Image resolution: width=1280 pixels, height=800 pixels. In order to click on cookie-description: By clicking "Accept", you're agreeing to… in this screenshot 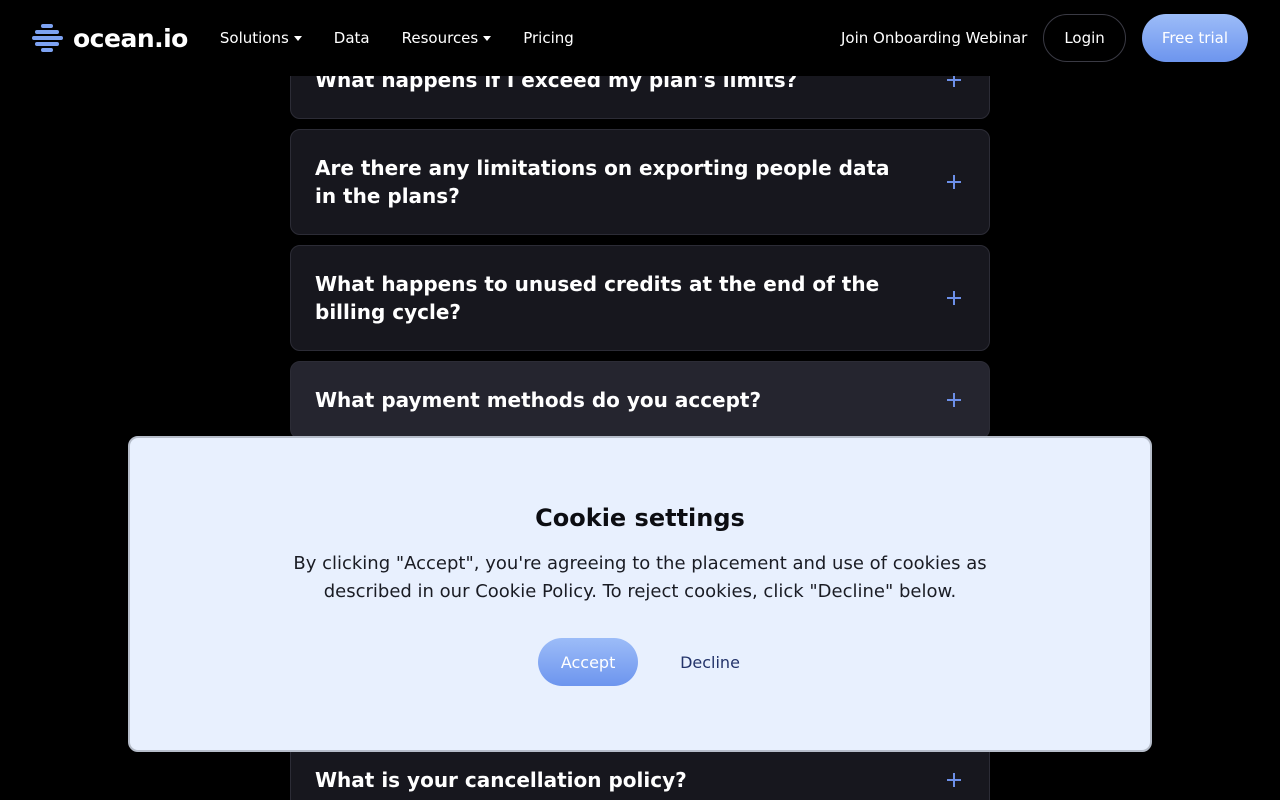, I will do `click(640, 577)`.